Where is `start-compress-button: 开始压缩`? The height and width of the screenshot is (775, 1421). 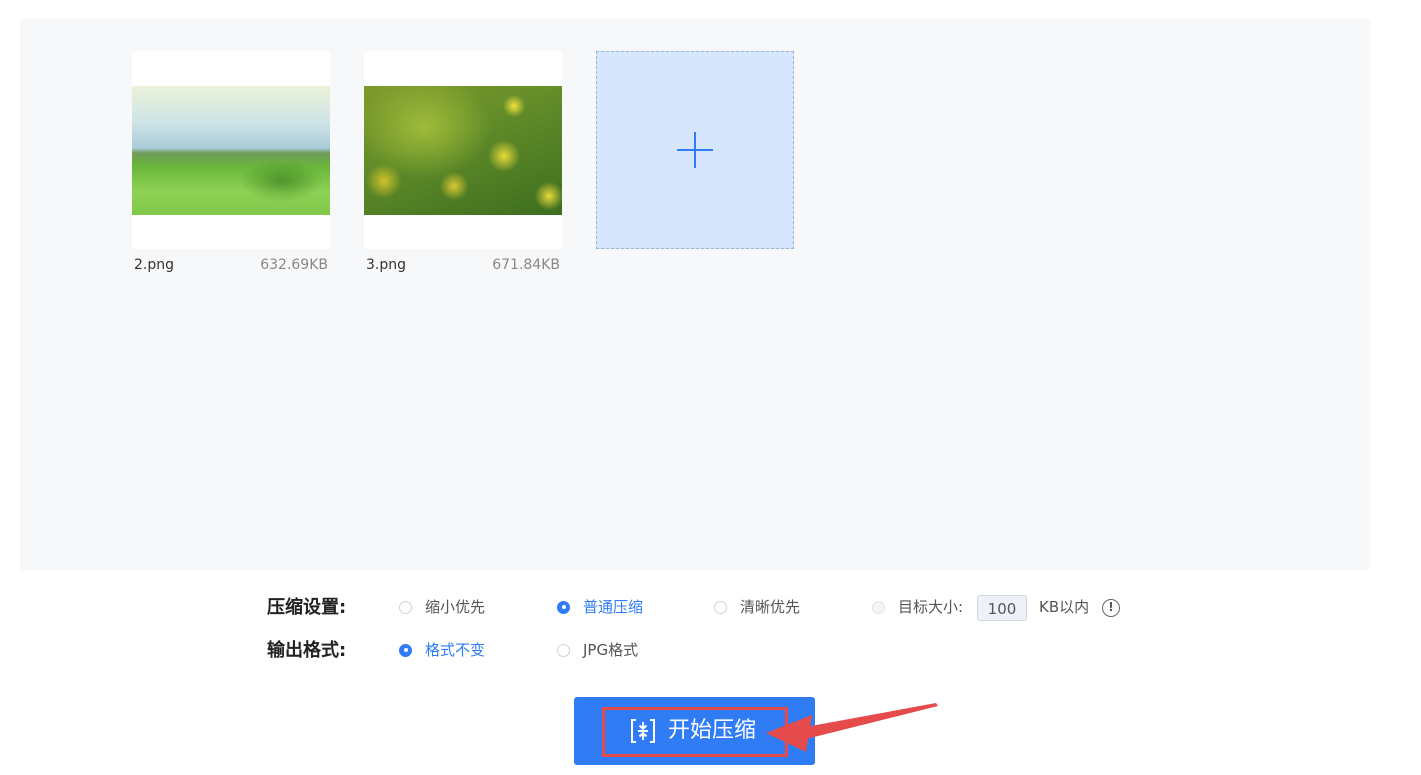 start-compress-button: 开始压缩 is located at coordinates (694, 731).